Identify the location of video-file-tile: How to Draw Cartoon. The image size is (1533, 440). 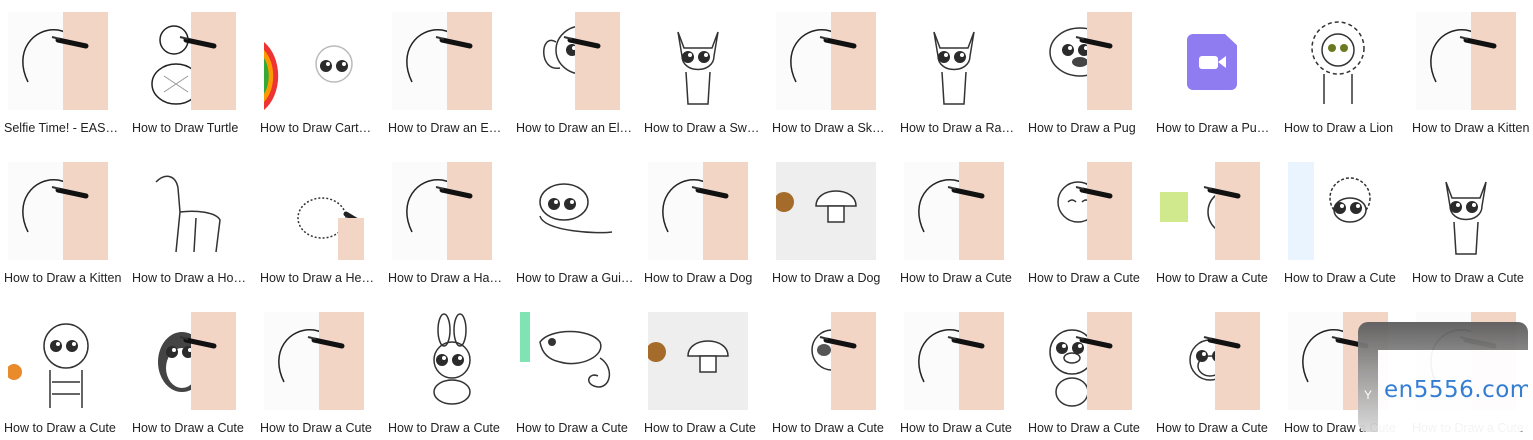
(320, 70).